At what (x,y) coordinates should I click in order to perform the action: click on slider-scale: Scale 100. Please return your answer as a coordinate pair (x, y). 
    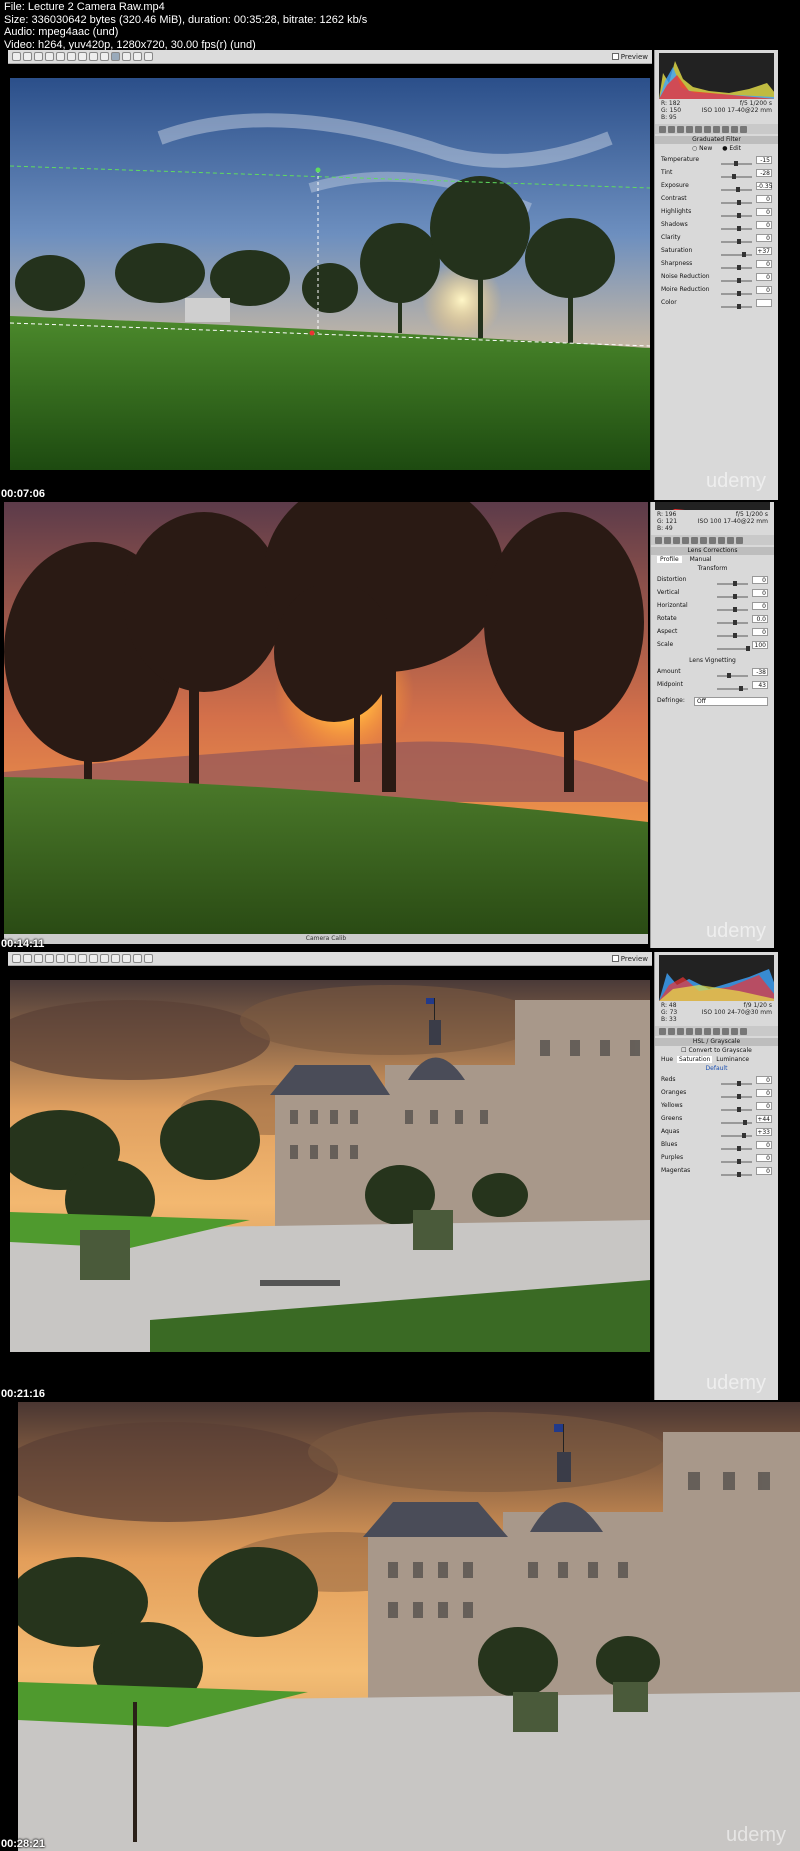
    Looking at the image, I should click on (712, 644).